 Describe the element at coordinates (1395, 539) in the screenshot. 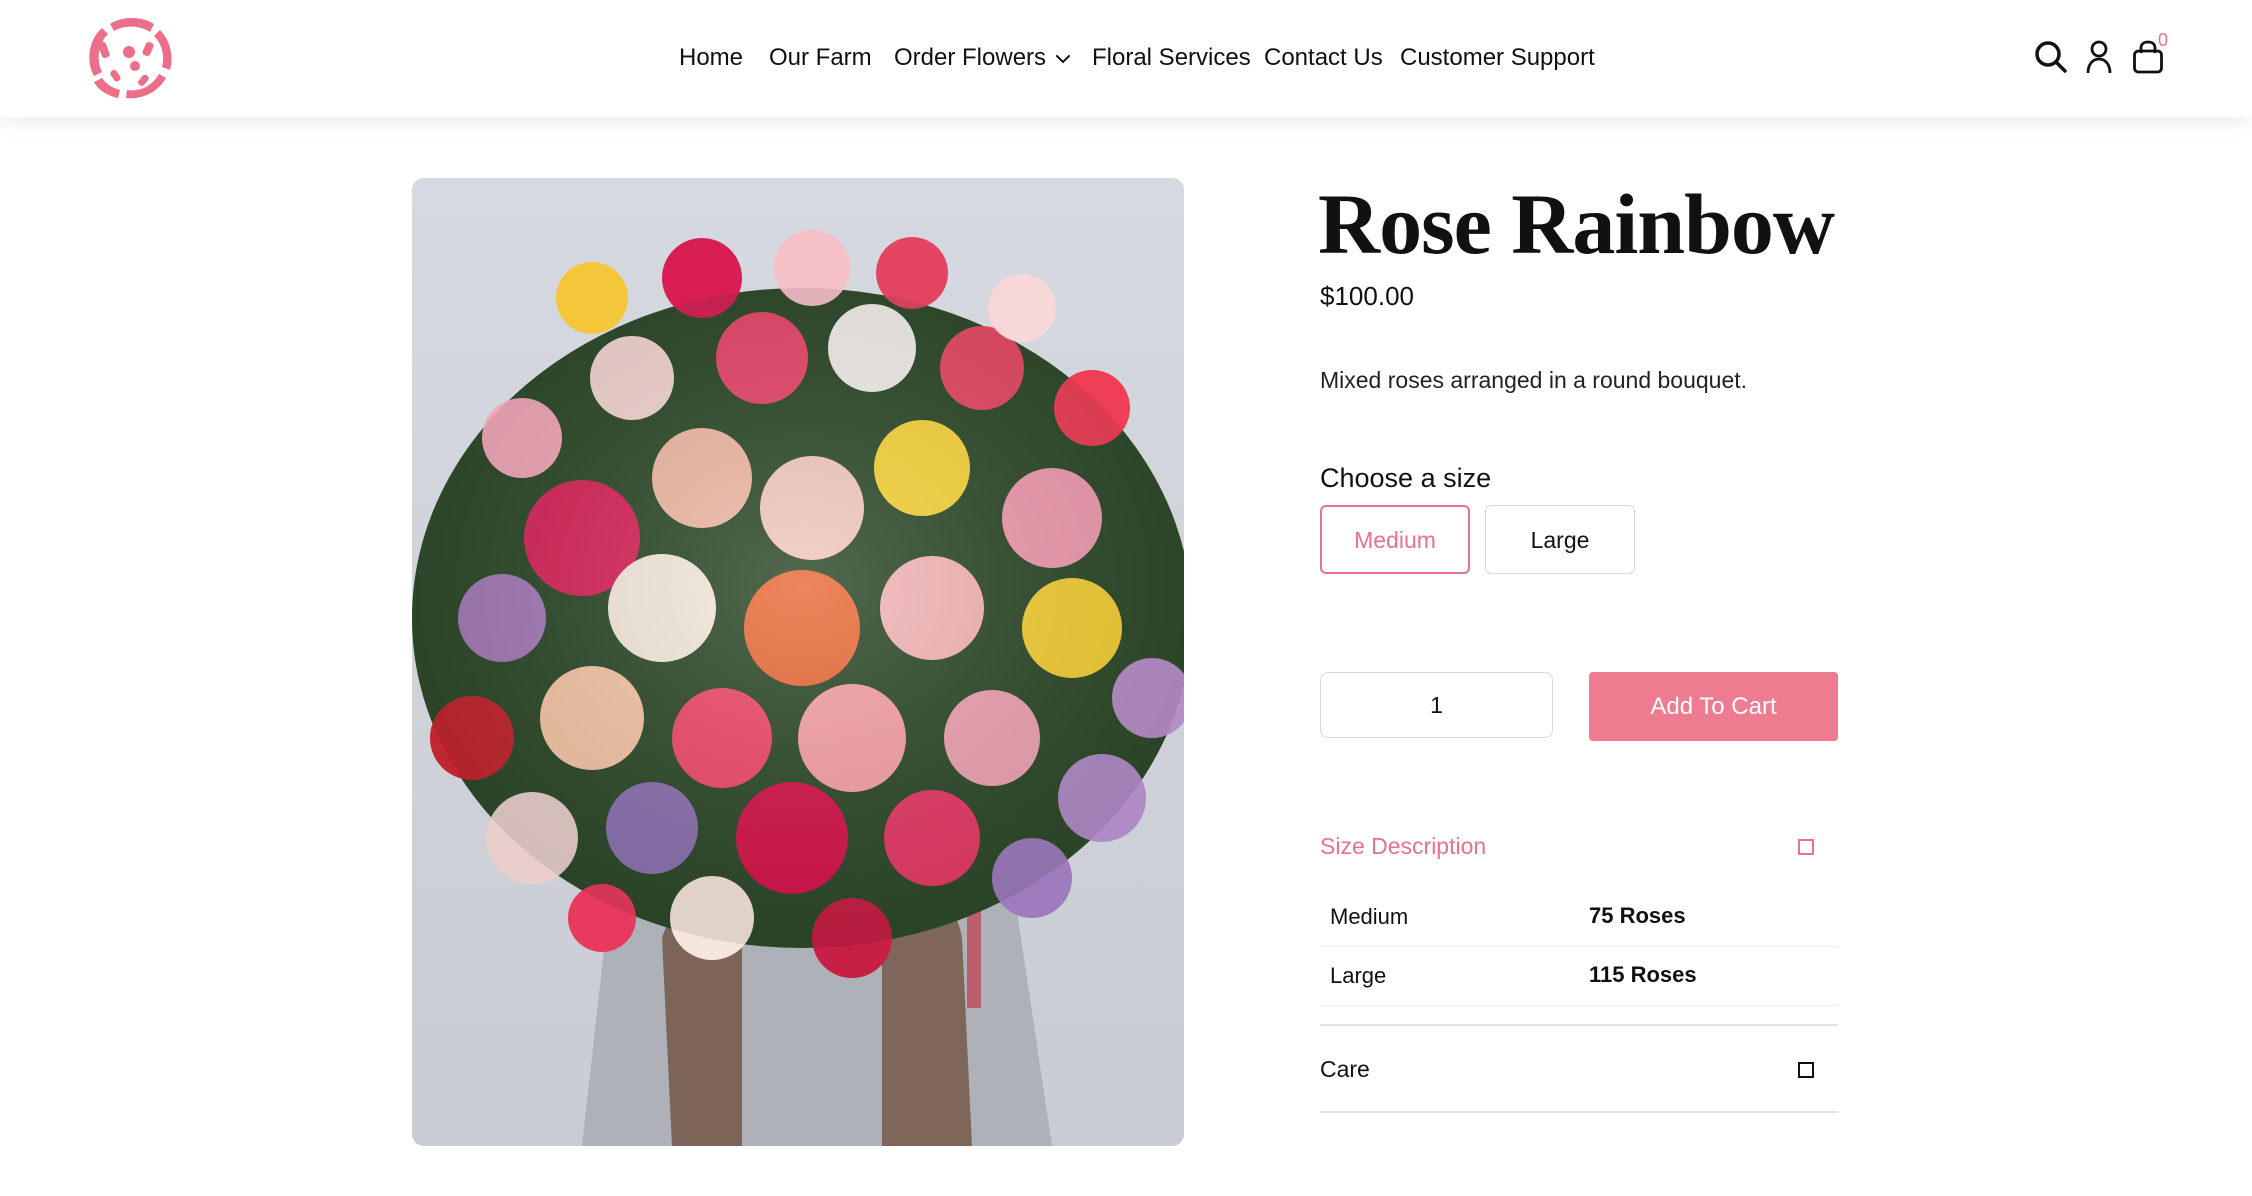

I see `size-option-medium: Medium` at that location.